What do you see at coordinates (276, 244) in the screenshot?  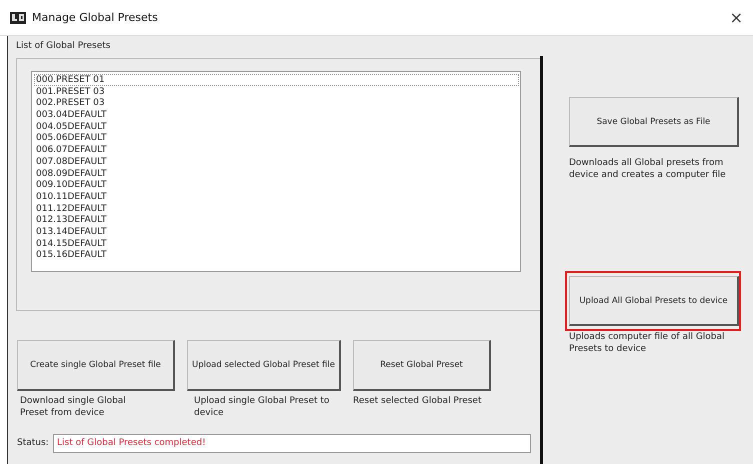 I see `list-item: 014.15DEFAULT` at bounding box center [276, 244].